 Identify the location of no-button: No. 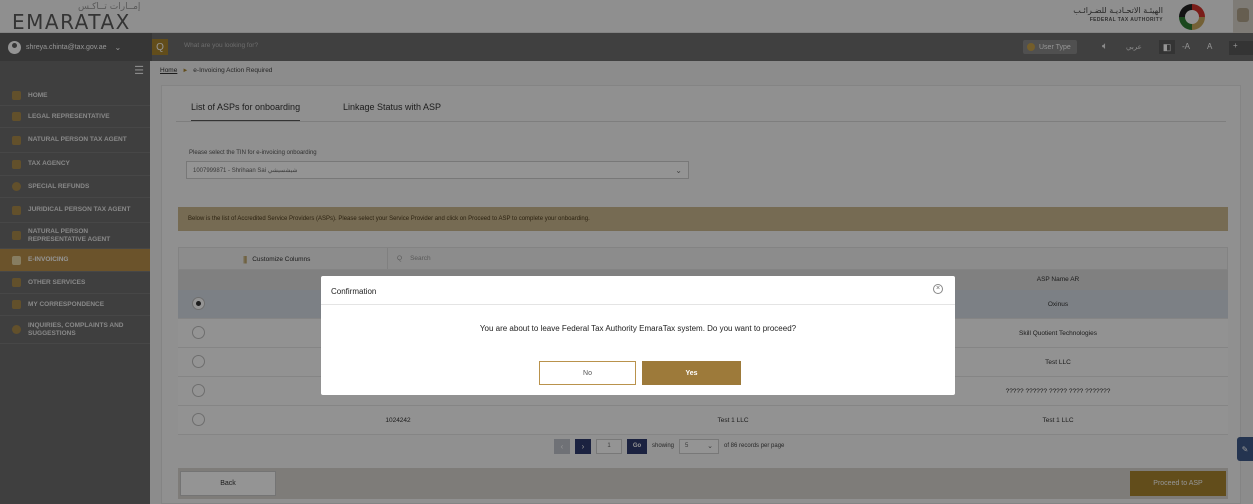
(587, 373).